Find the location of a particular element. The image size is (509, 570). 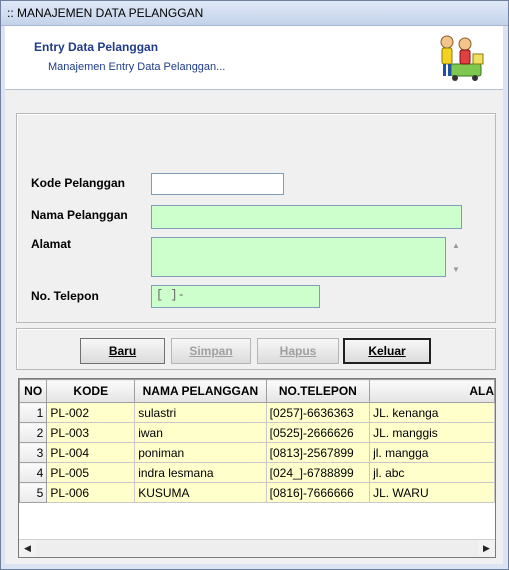

cell-telepon: [024_]-6788899 is located at coordinates (318, 472).